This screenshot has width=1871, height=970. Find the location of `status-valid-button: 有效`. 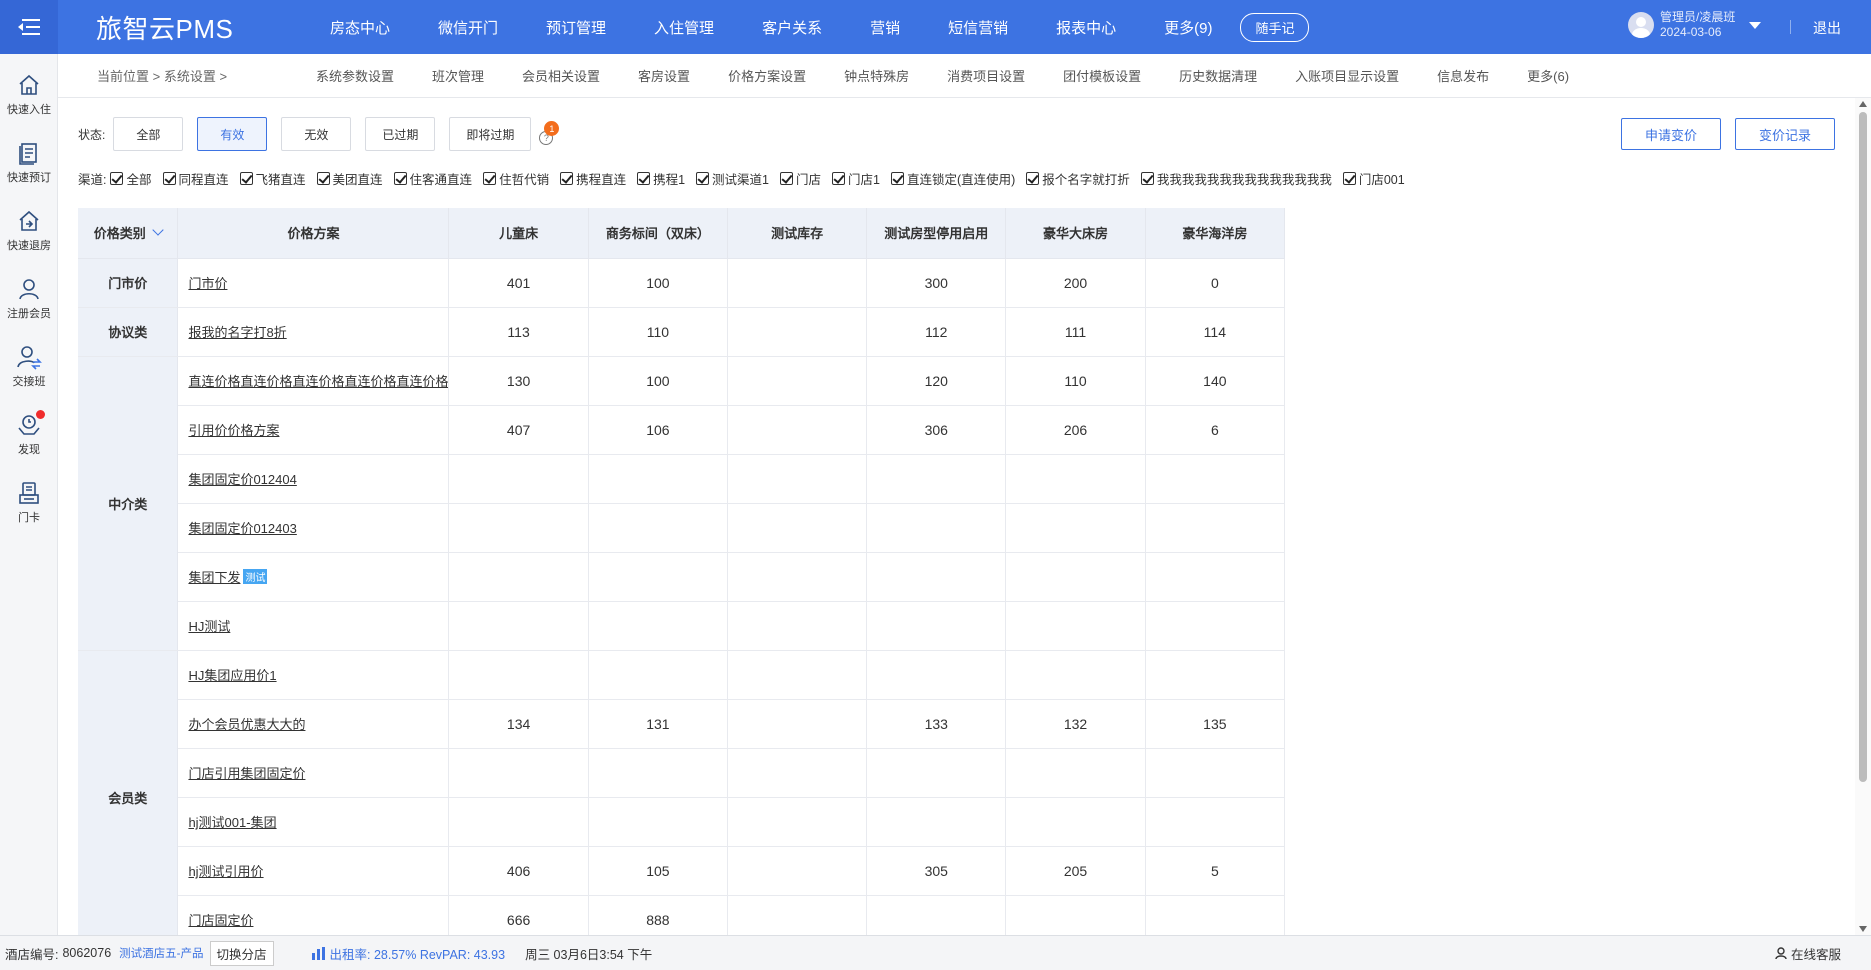

status-valid-button: 有效 is located at coordinates (232, 134).